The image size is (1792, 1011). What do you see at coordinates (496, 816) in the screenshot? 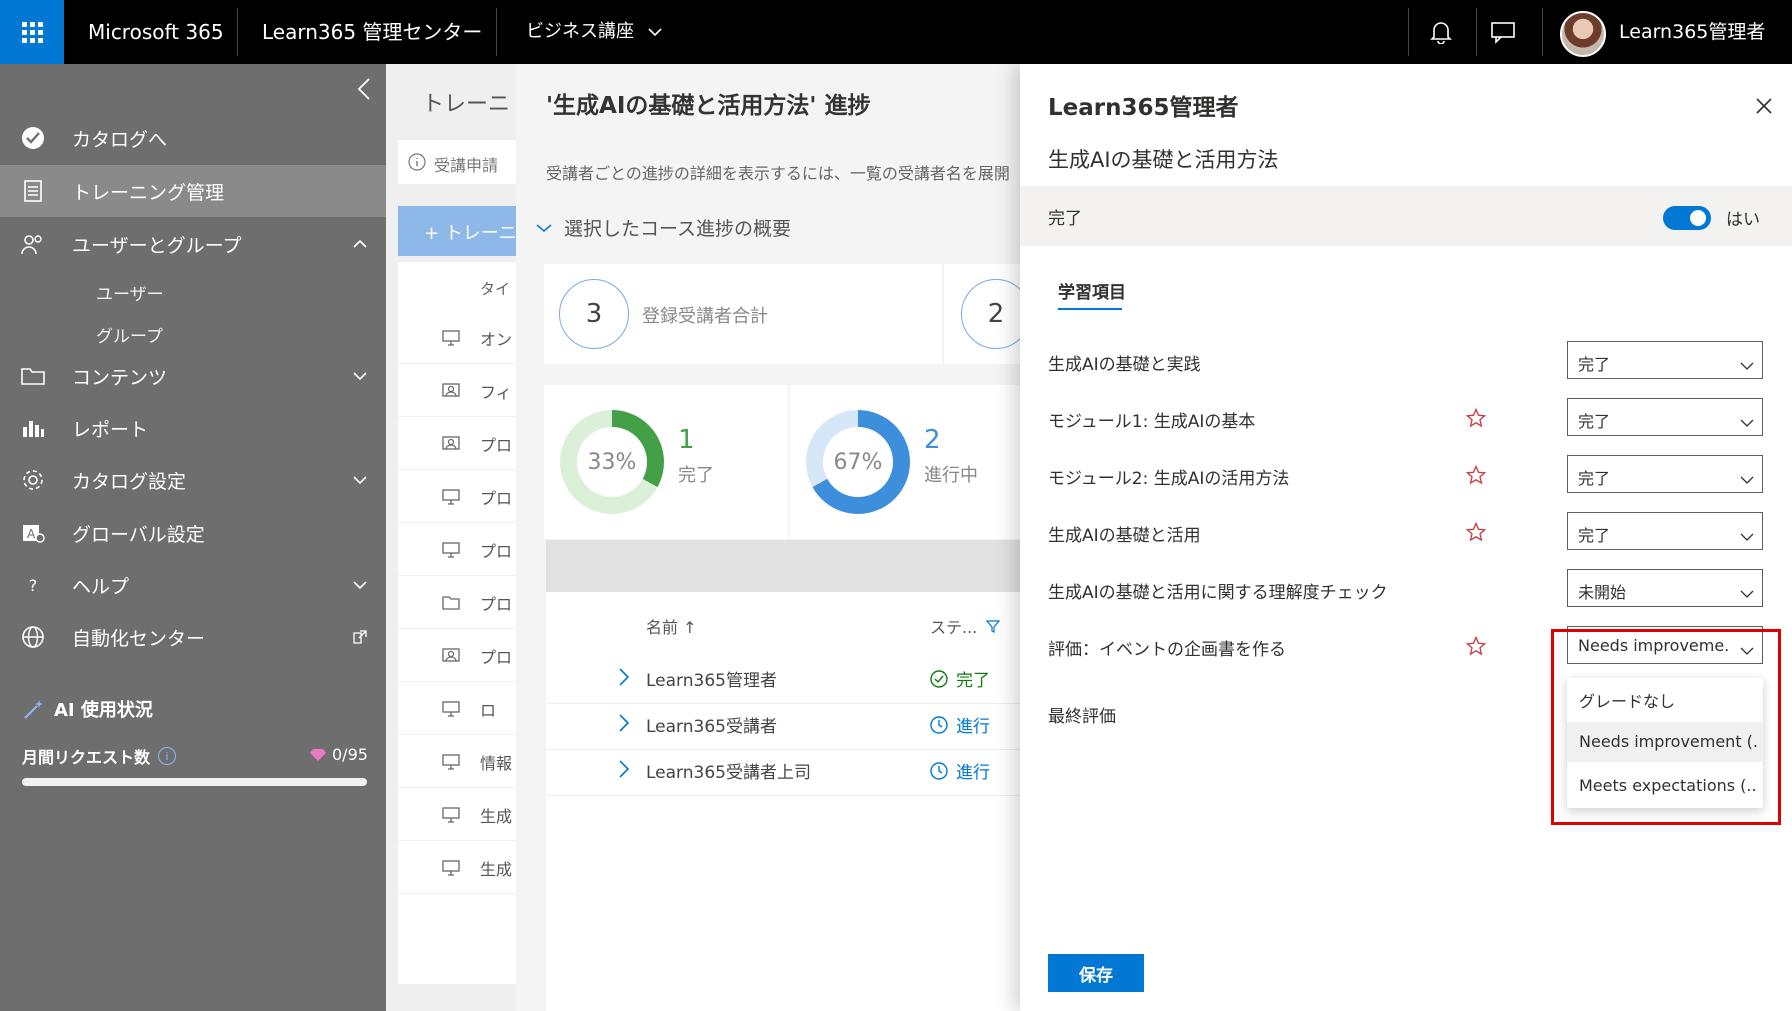
I see `list-item-title: 生成` at bounding box center [496, 816].